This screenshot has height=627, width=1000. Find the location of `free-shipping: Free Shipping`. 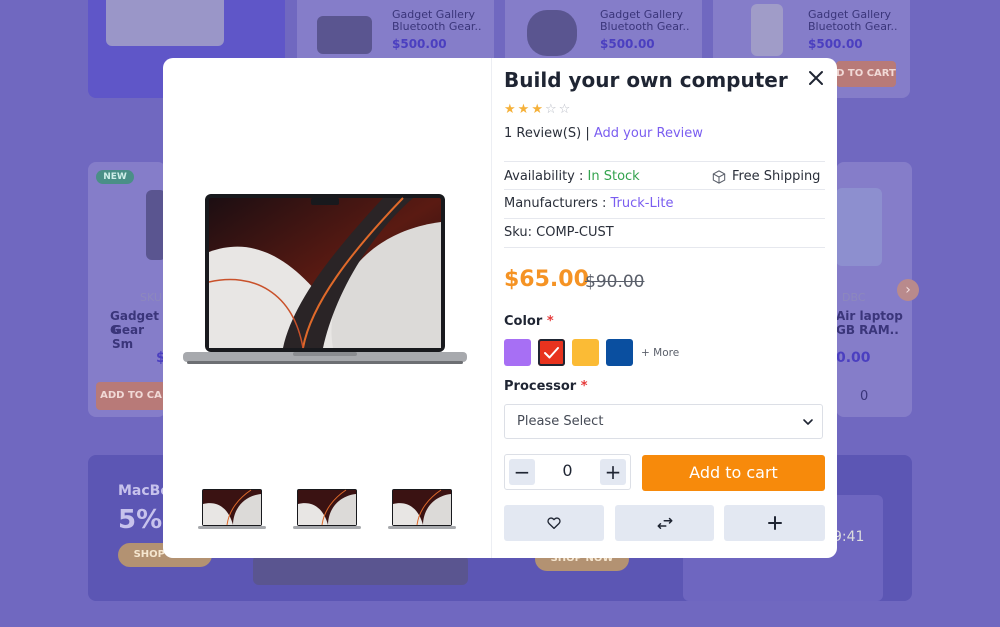

free-shipping: Free Shipping is located at coordinates (766, 176).